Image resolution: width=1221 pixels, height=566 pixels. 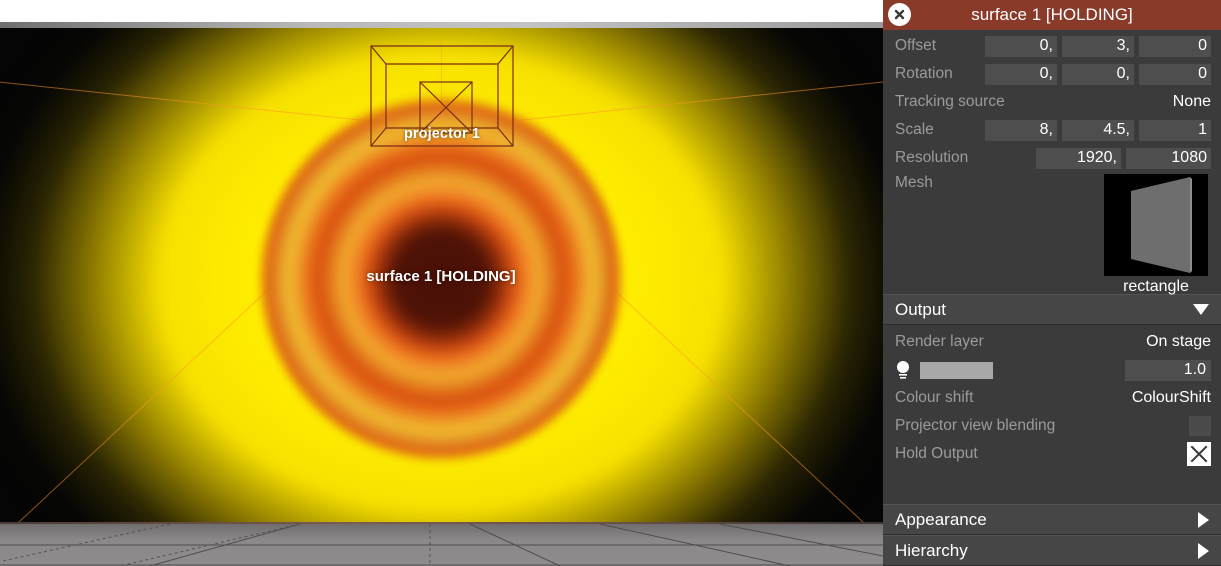 I want to click on resolution-height-field: 1080, so click(x=1168, y=158).